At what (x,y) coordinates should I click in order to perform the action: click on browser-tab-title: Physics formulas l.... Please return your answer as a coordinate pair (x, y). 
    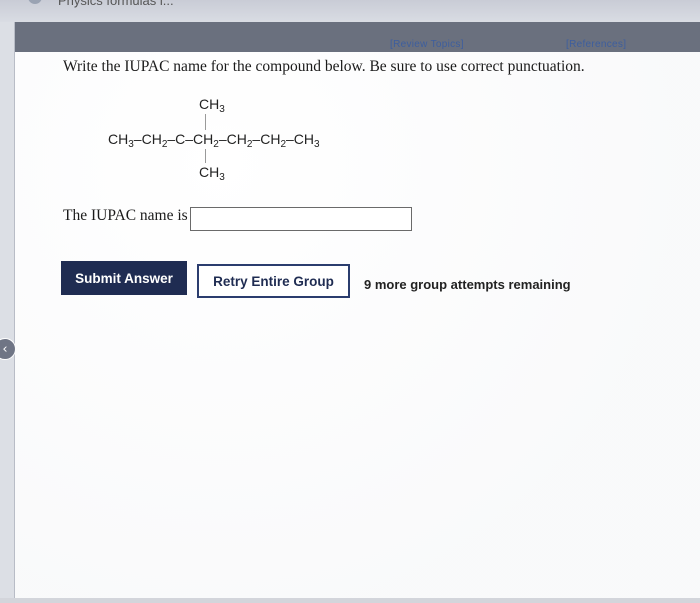
    Looking at the image, I should click on (116, 4).